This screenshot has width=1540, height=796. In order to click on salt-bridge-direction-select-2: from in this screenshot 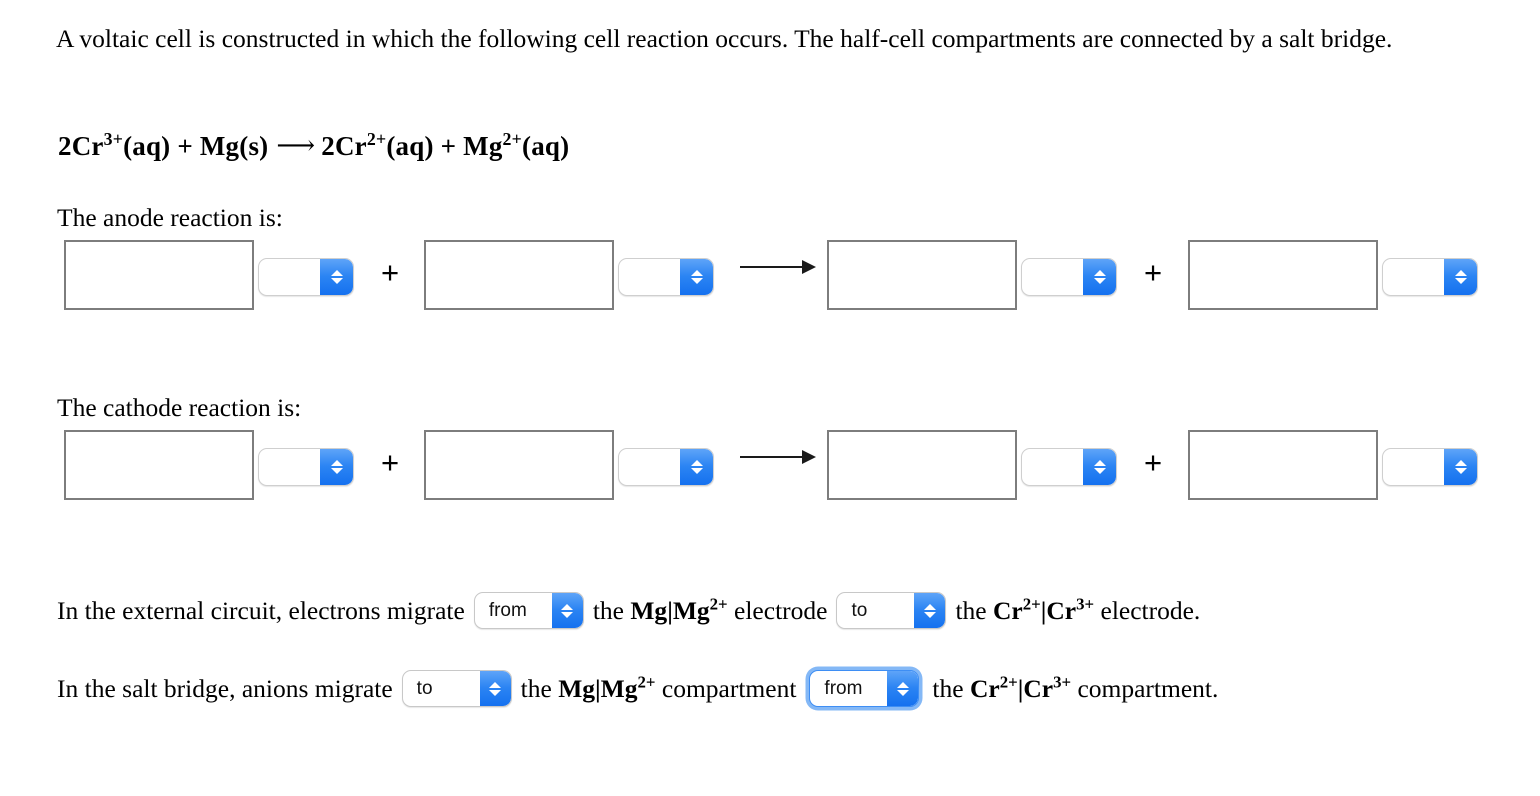, I will do `click(864, 688)`.